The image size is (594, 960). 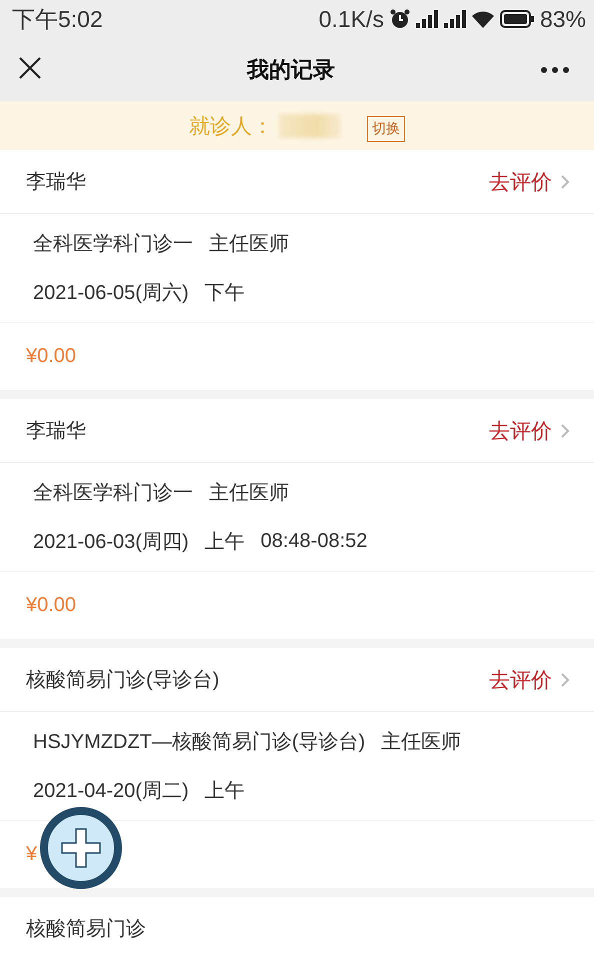 What do you see at coordinates (310, 126) in the screenshot?
I see `blurred-name` at bounding box center [310, 126].